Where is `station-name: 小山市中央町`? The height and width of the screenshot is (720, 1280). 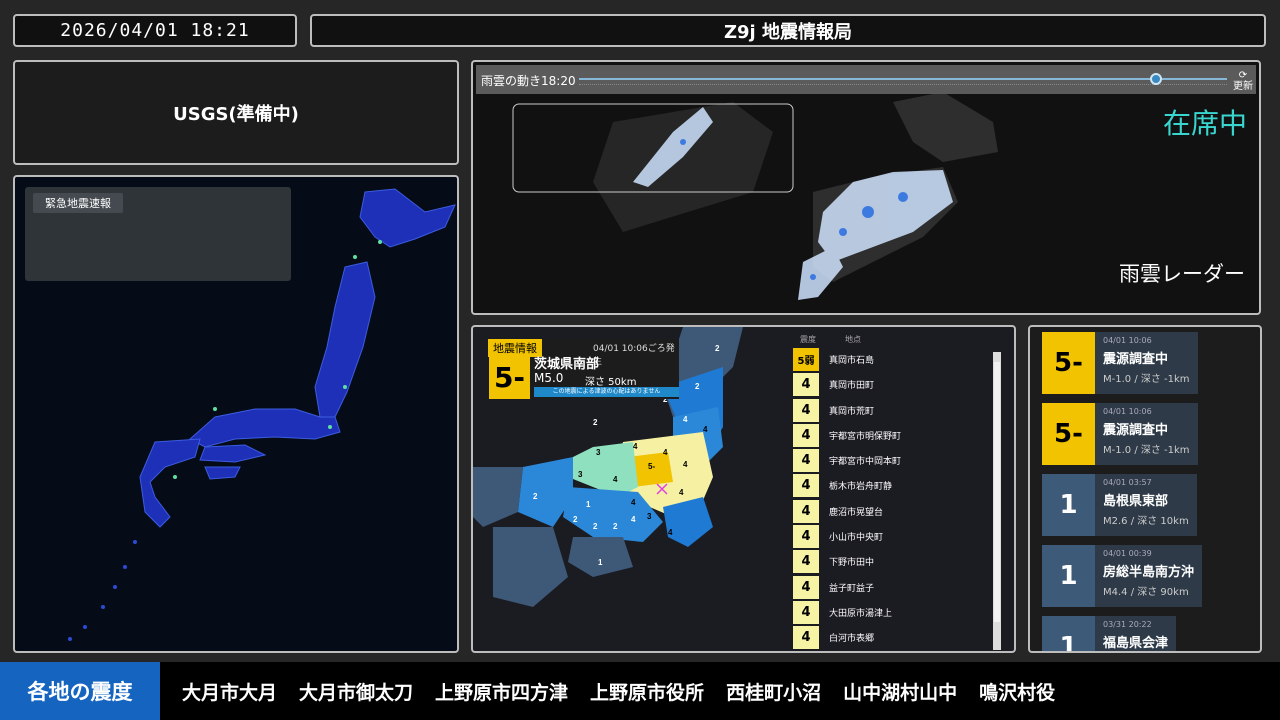
station-name: 小山市中央町 is located at coordinates (856, 538).